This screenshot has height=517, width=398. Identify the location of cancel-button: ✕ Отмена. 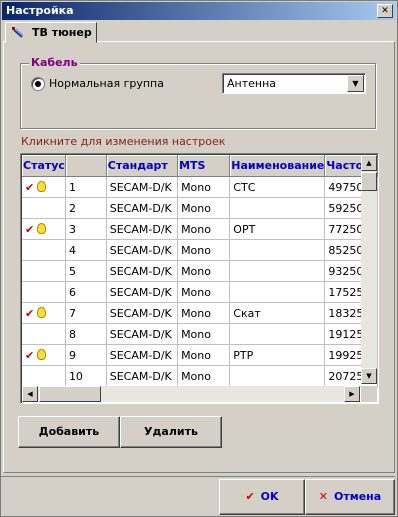
(350, 497).